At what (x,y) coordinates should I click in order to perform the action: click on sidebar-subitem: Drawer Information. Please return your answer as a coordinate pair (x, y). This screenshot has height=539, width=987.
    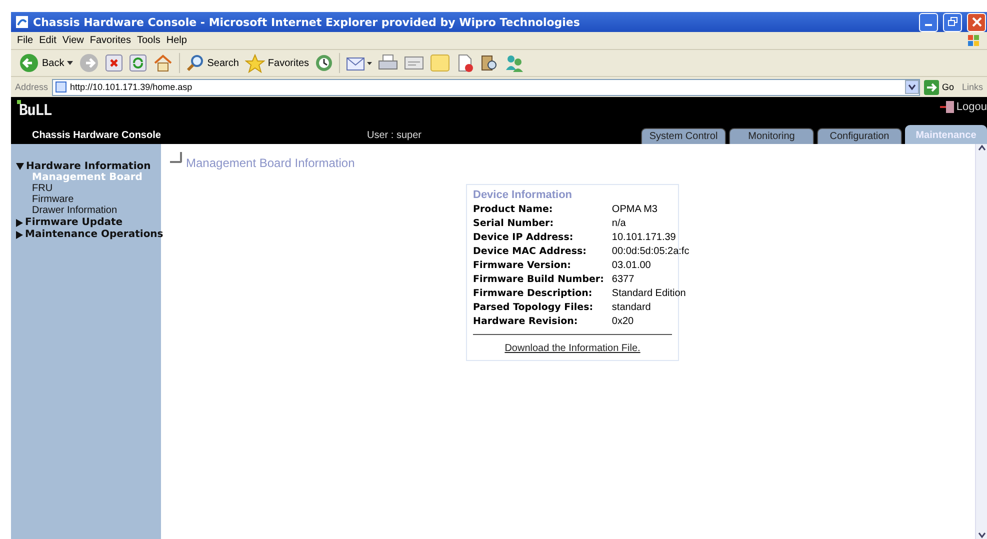
    Looking at the image, I should click on (88, 210).